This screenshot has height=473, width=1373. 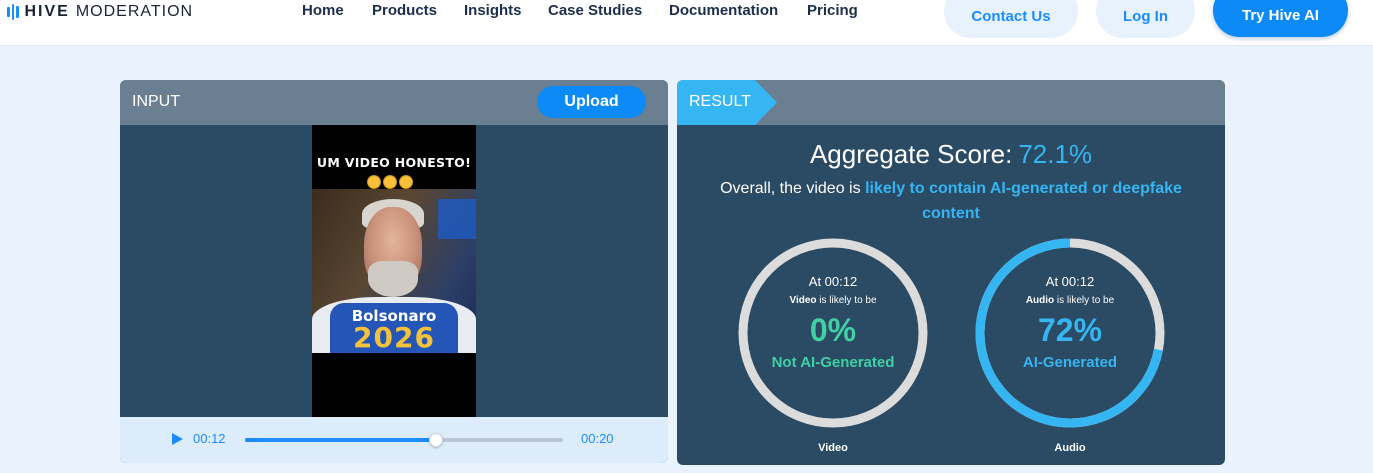 What do you see at coordinates (1280, 18) in the screenshot?
I see `try-hive-ai-button: Try Hive AI` at bounding box center [1280, 18].